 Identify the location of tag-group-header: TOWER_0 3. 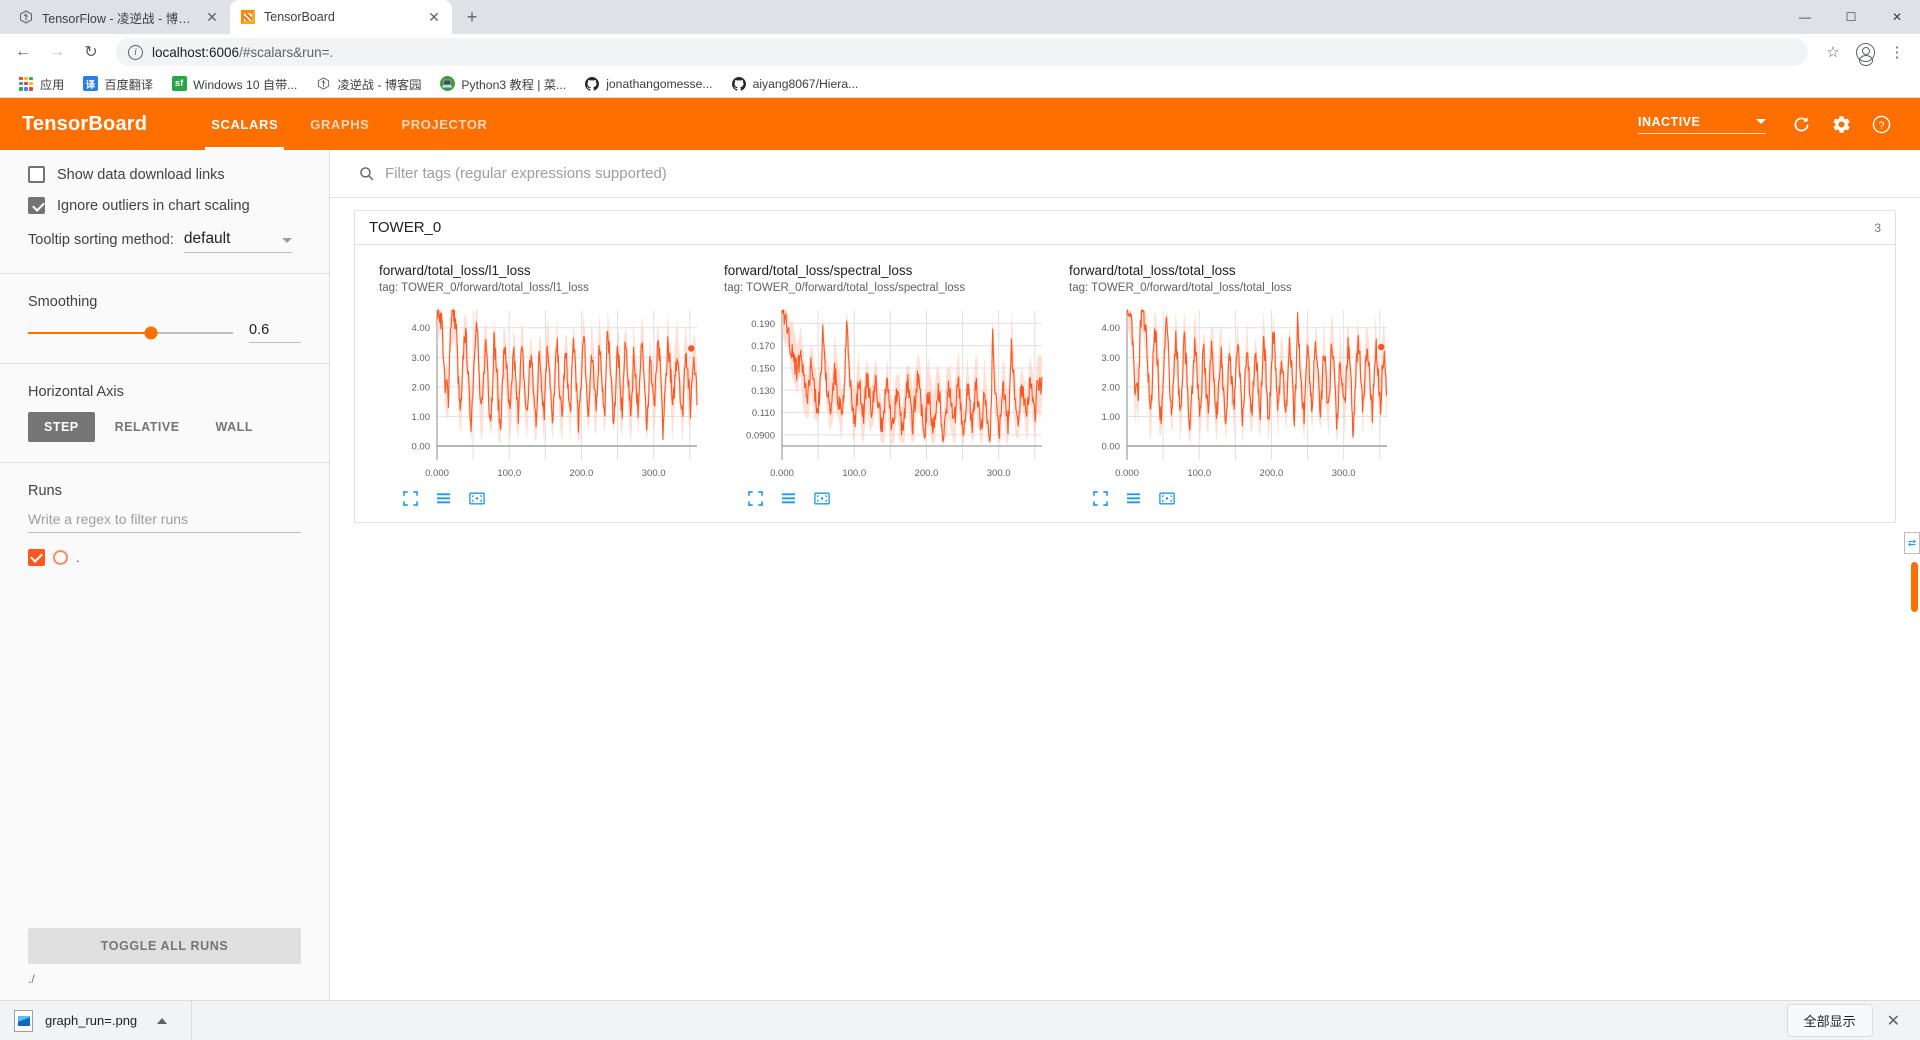
(1125, 228).